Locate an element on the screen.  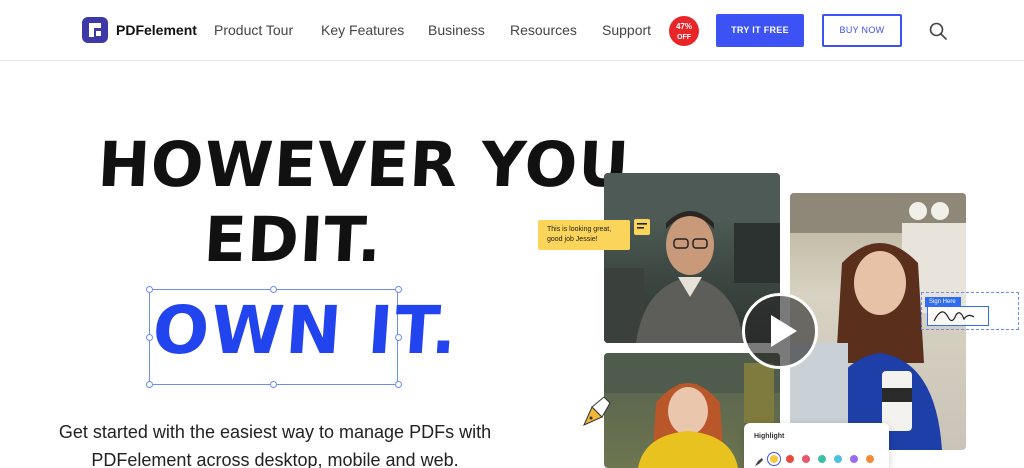
nav-business: Business is located at coordinates (456, 30).